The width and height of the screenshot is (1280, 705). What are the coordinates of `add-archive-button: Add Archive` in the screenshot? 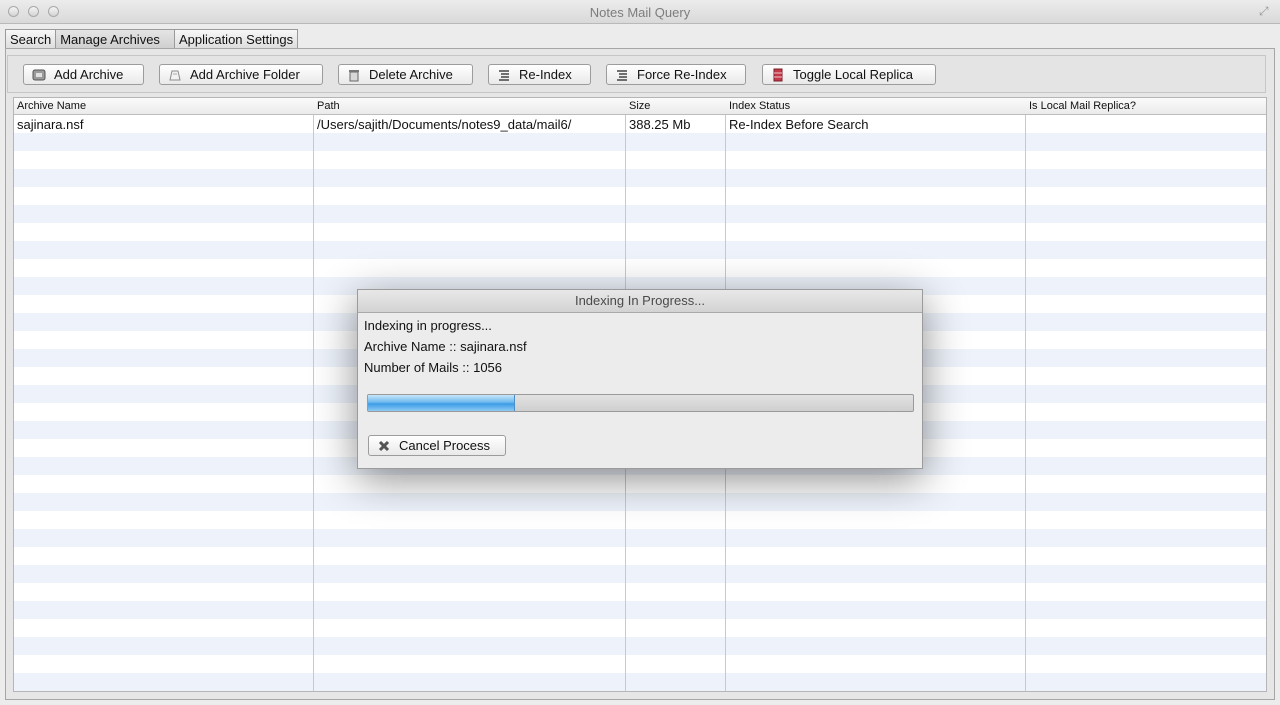 It's located at (83, 74).